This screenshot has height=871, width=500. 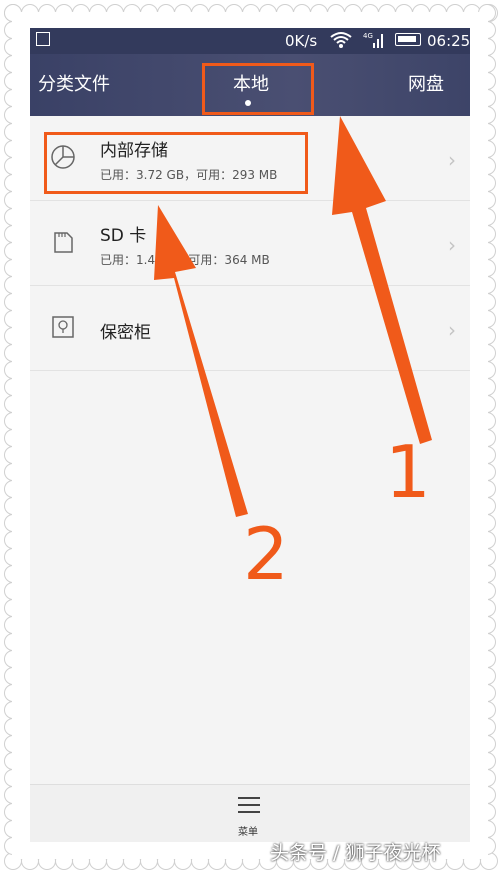 I want to click on annotation-label-2: 2, so click(x=266, y=554).